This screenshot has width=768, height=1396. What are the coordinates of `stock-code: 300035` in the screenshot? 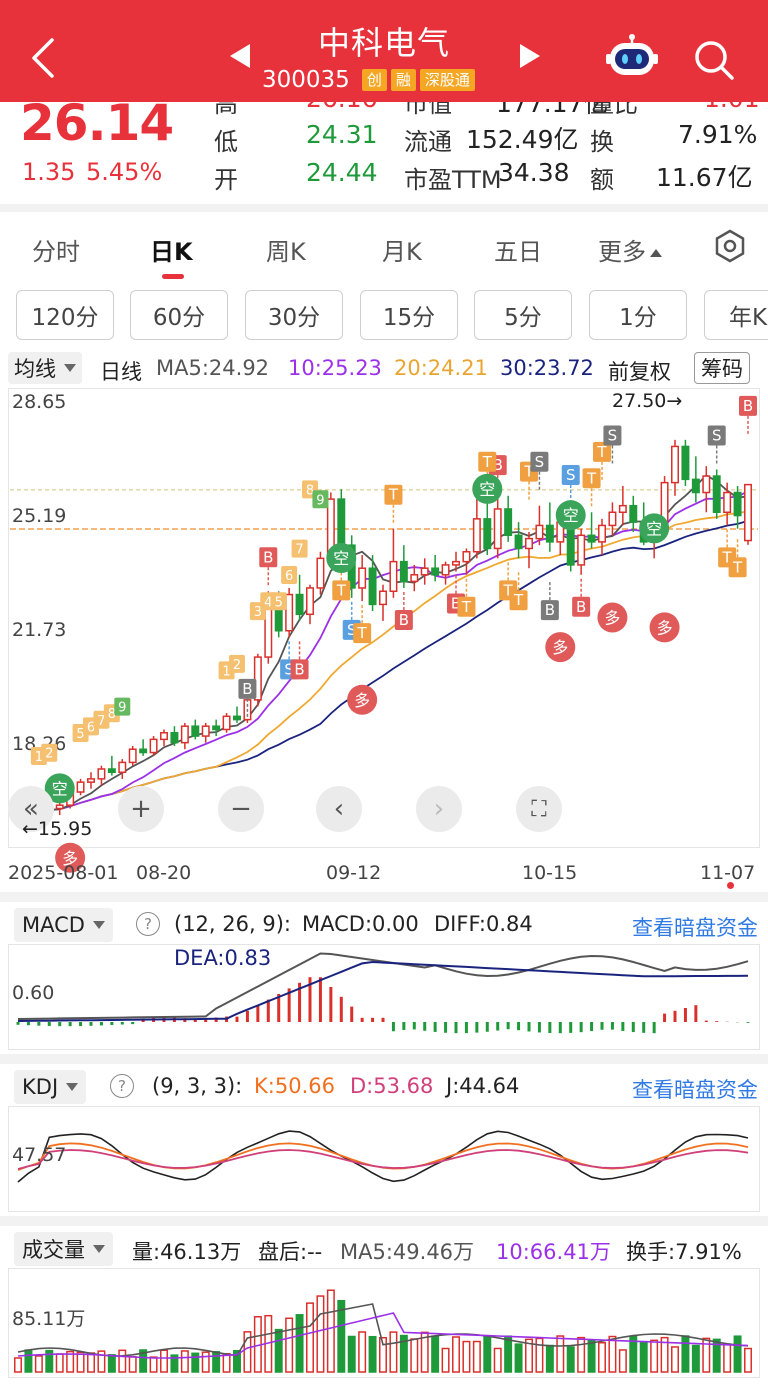 It's located at (306, 80).